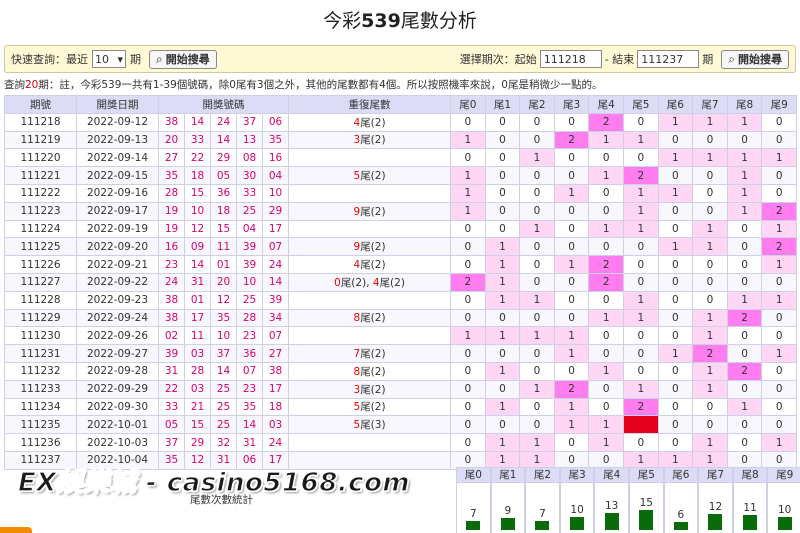 This screenshot has width=800, height=533. I want to click on period-cell: 111229, so click(40, 318).